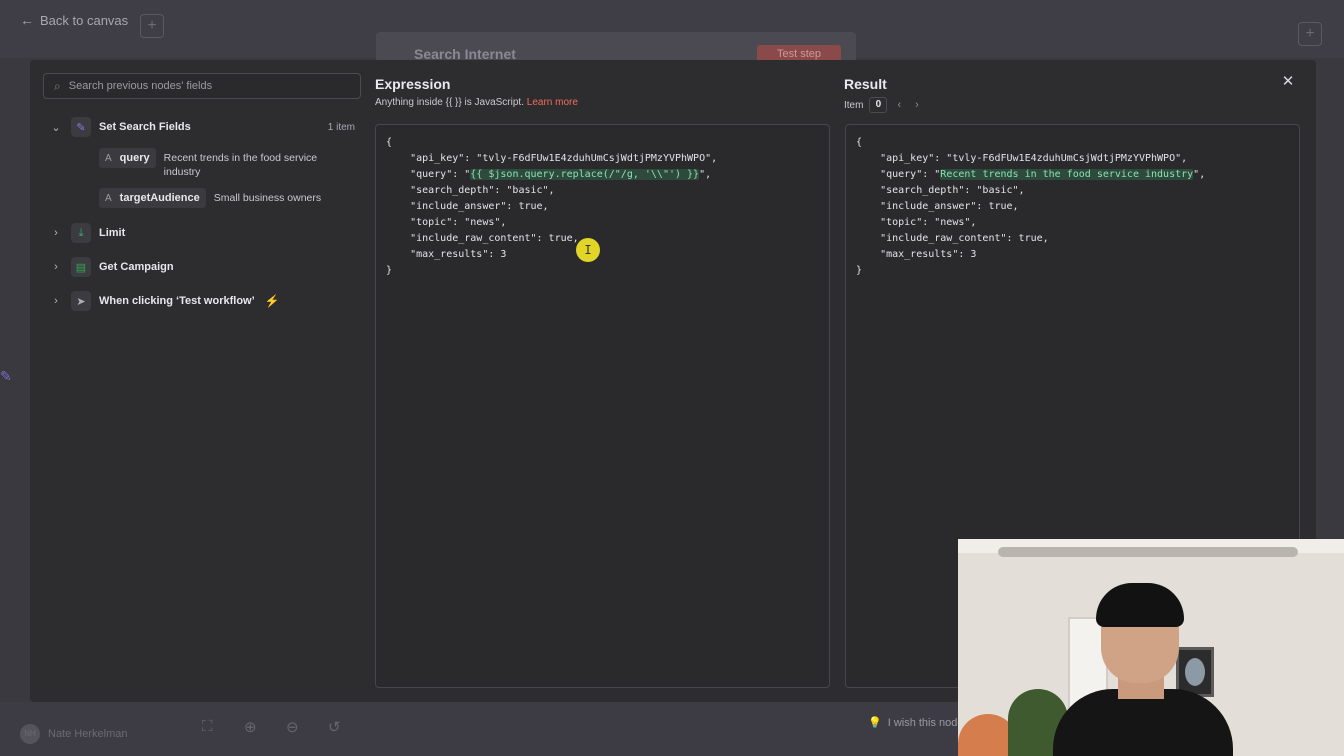  What do you see at coordinates (88, 734) in the screenshot?
I see `user-name: Nate Herkelman` at bounding box center [88, 734].